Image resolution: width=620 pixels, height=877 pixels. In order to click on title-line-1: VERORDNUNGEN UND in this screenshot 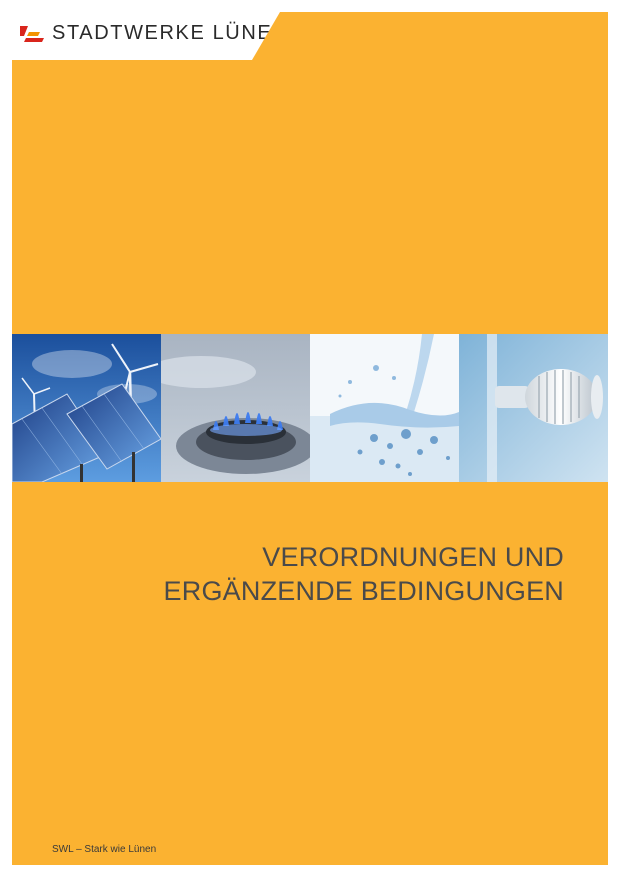, I will do `click(413, 557)`.